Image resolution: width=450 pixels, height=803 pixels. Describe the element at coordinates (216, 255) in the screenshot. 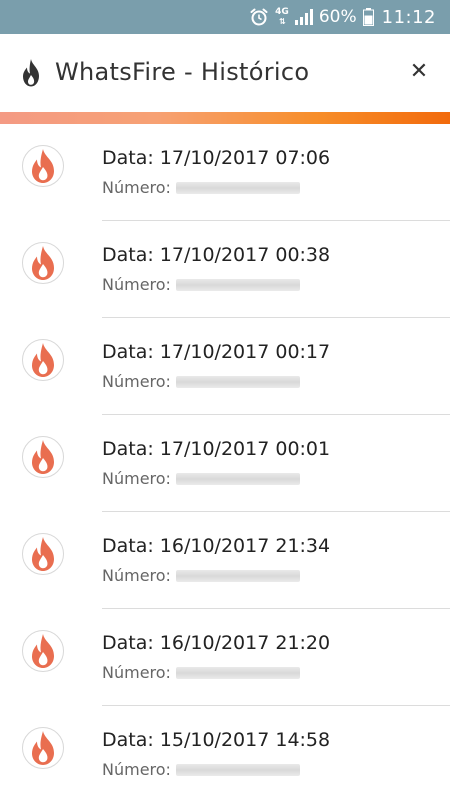

I see `history-date: Data: 17/10/2017 00:38` at that location.